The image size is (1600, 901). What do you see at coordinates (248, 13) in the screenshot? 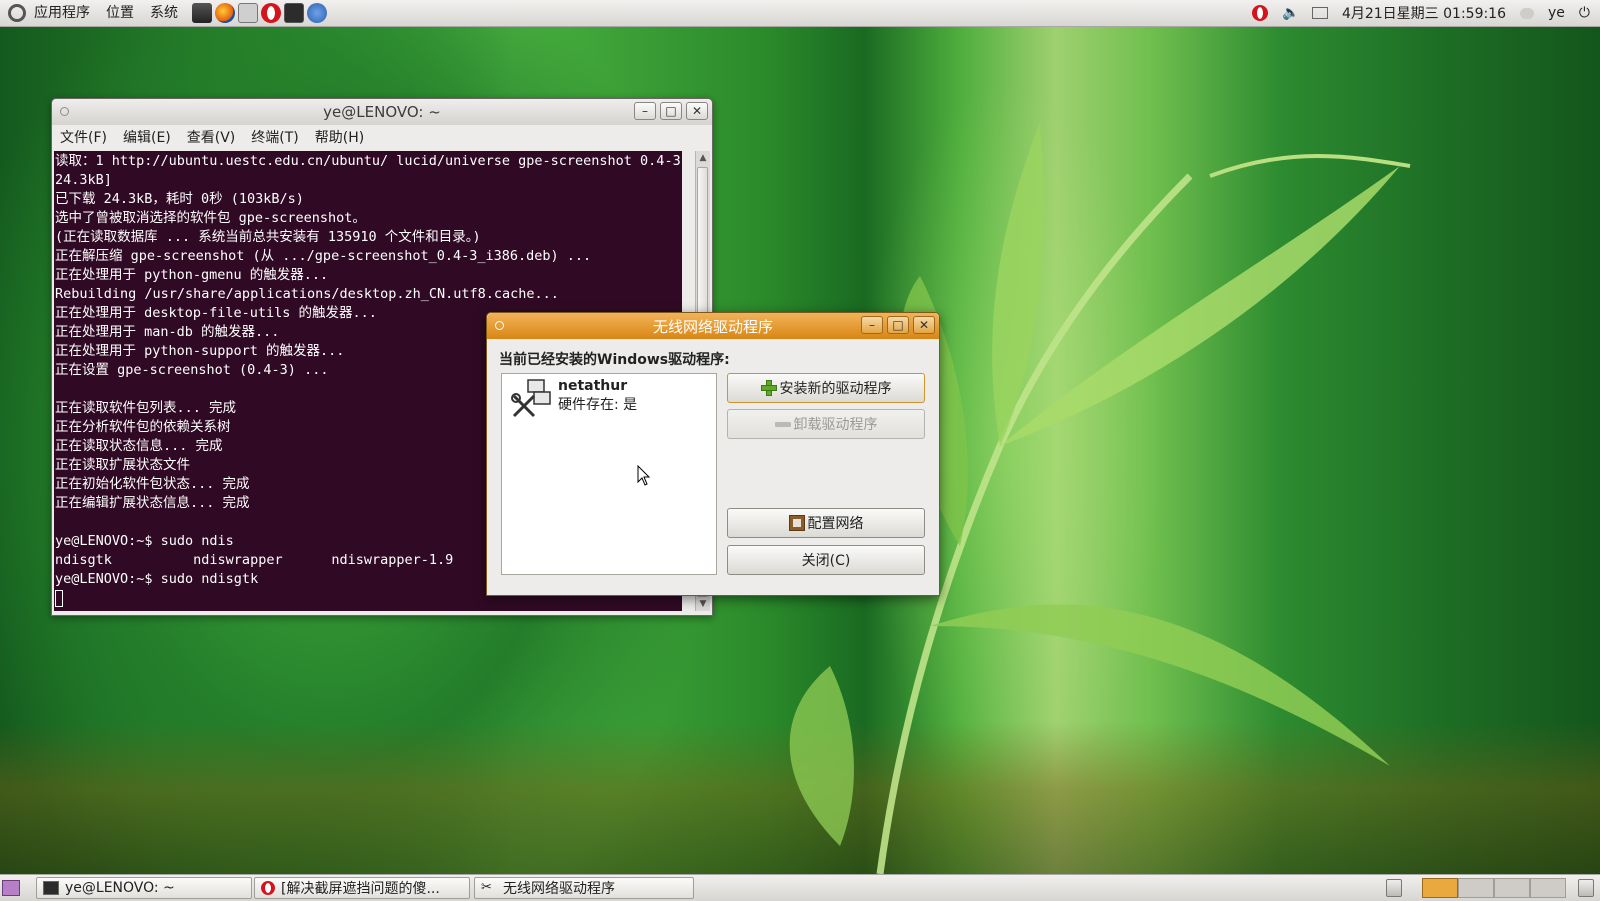
I see `screenshot-icon` at bounding box center [248, 13].